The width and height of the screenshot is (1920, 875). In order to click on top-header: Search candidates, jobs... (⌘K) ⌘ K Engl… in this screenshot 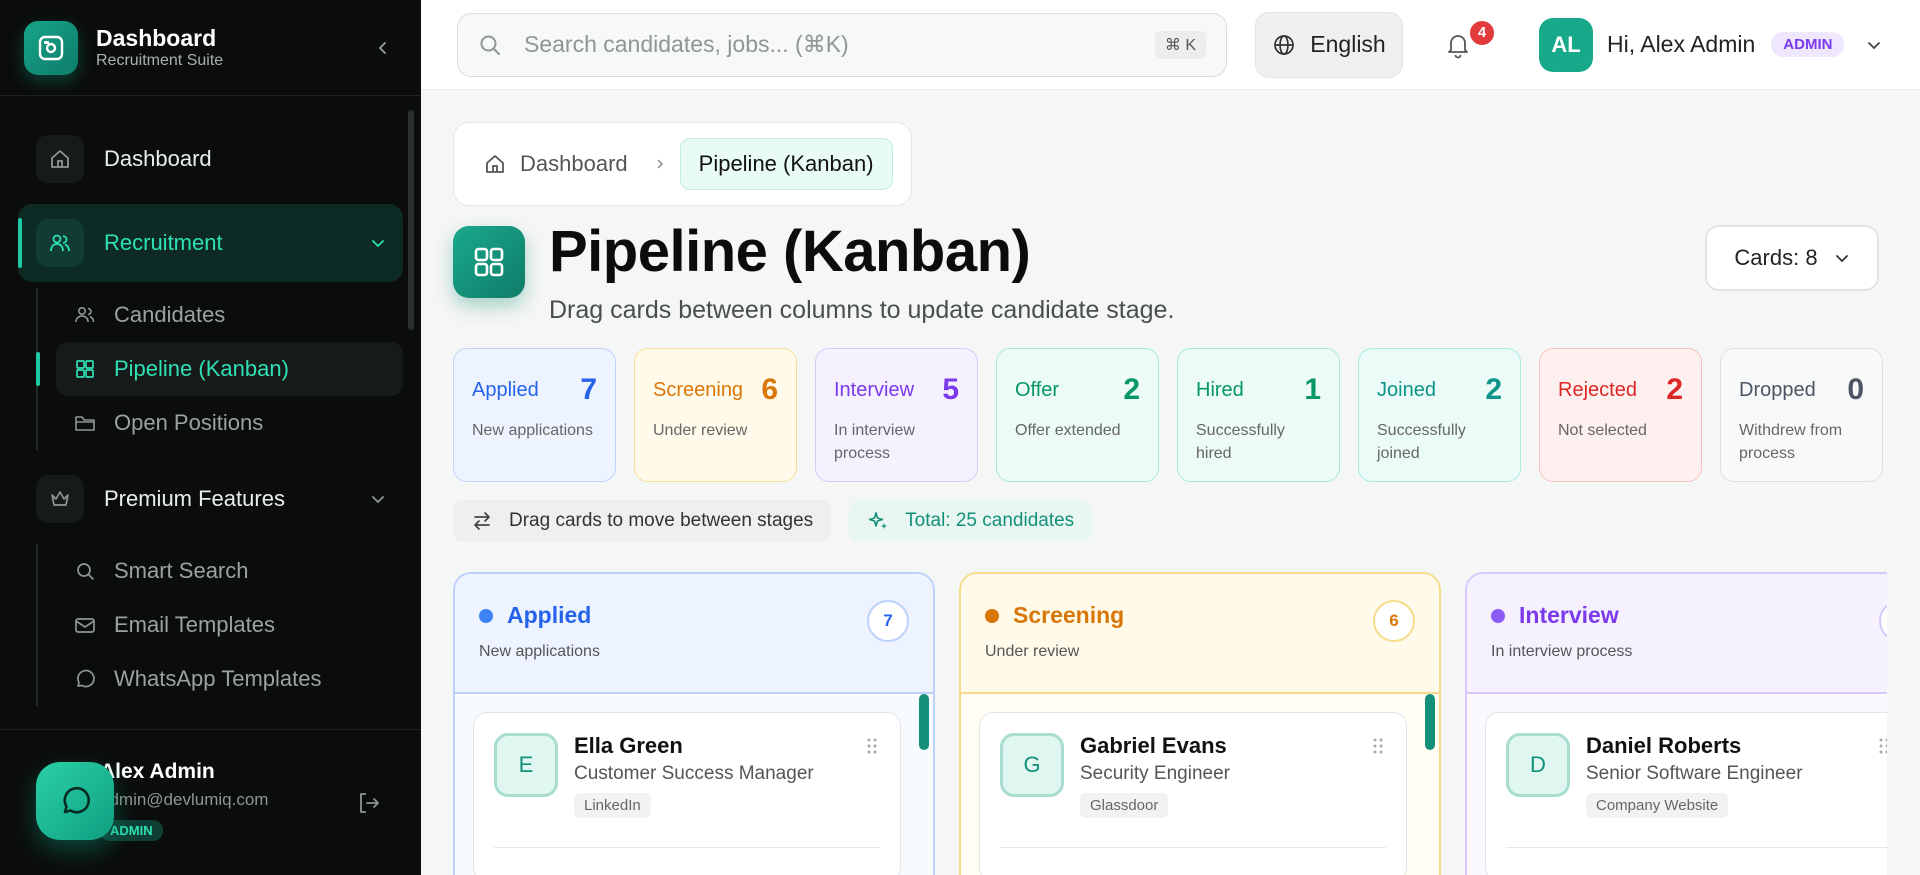, I will do `click(1170, 45)`.